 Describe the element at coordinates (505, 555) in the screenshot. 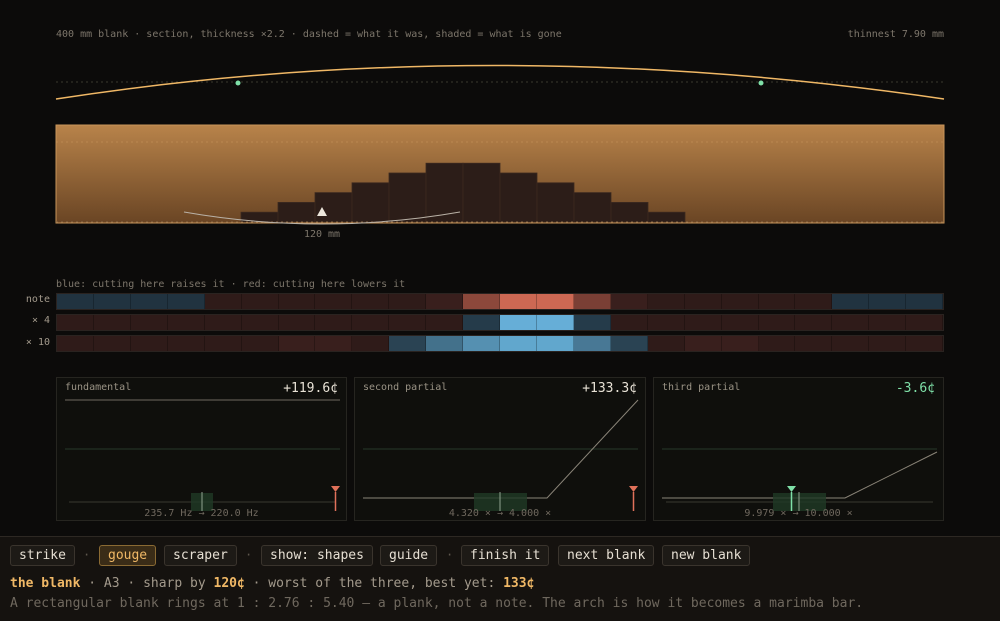

I see `finish-button: finish it` at that location.